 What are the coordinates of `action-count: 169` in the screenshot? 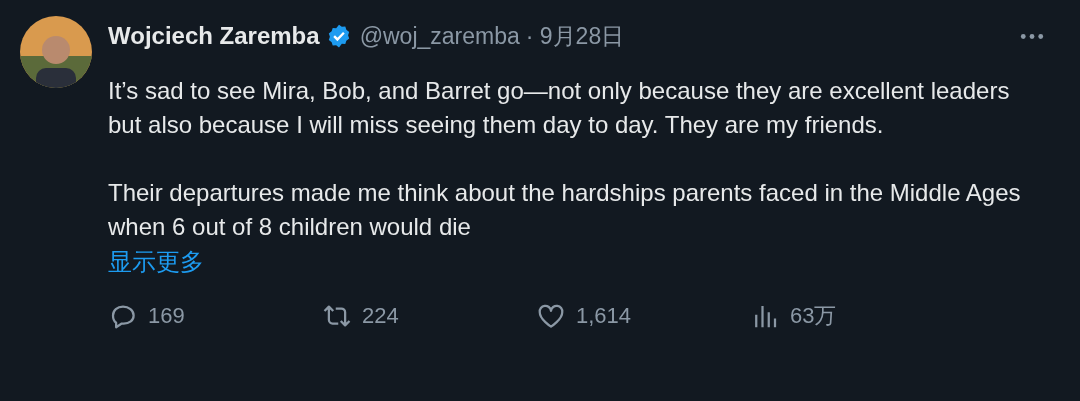 It's located at (166, 316).